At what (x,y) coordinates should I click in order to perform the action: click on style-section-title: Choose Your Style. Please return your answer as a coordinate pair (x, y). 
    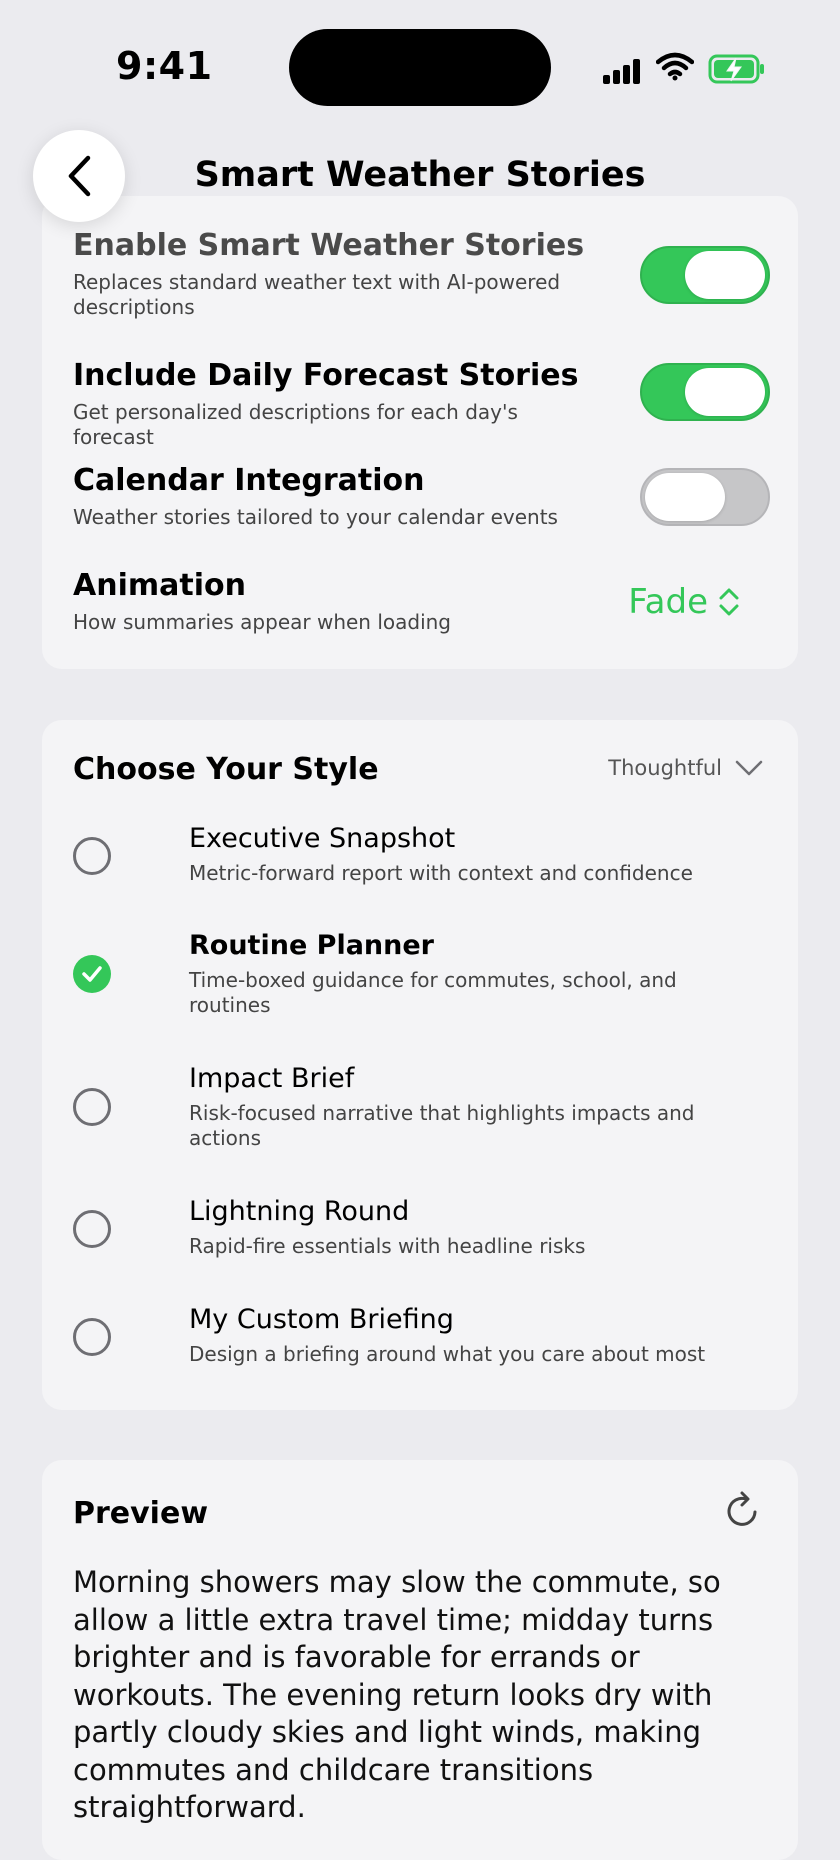
    Looking at the image, I should click on (226, 769).